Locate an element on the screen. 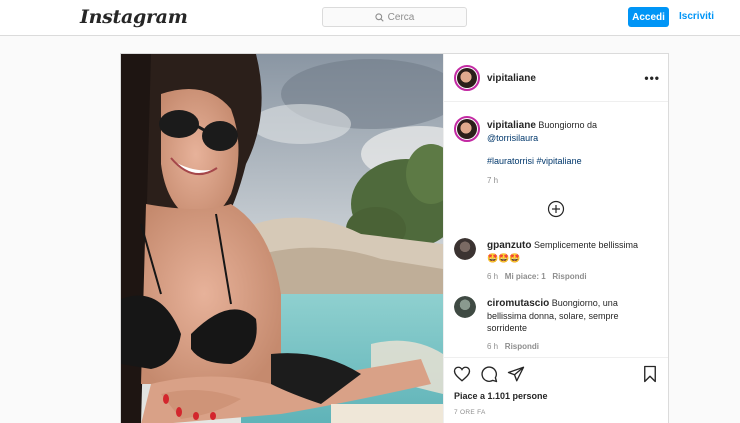  comment-text: bellissima donna, solare, sempre is located at coordinates (553, 316).